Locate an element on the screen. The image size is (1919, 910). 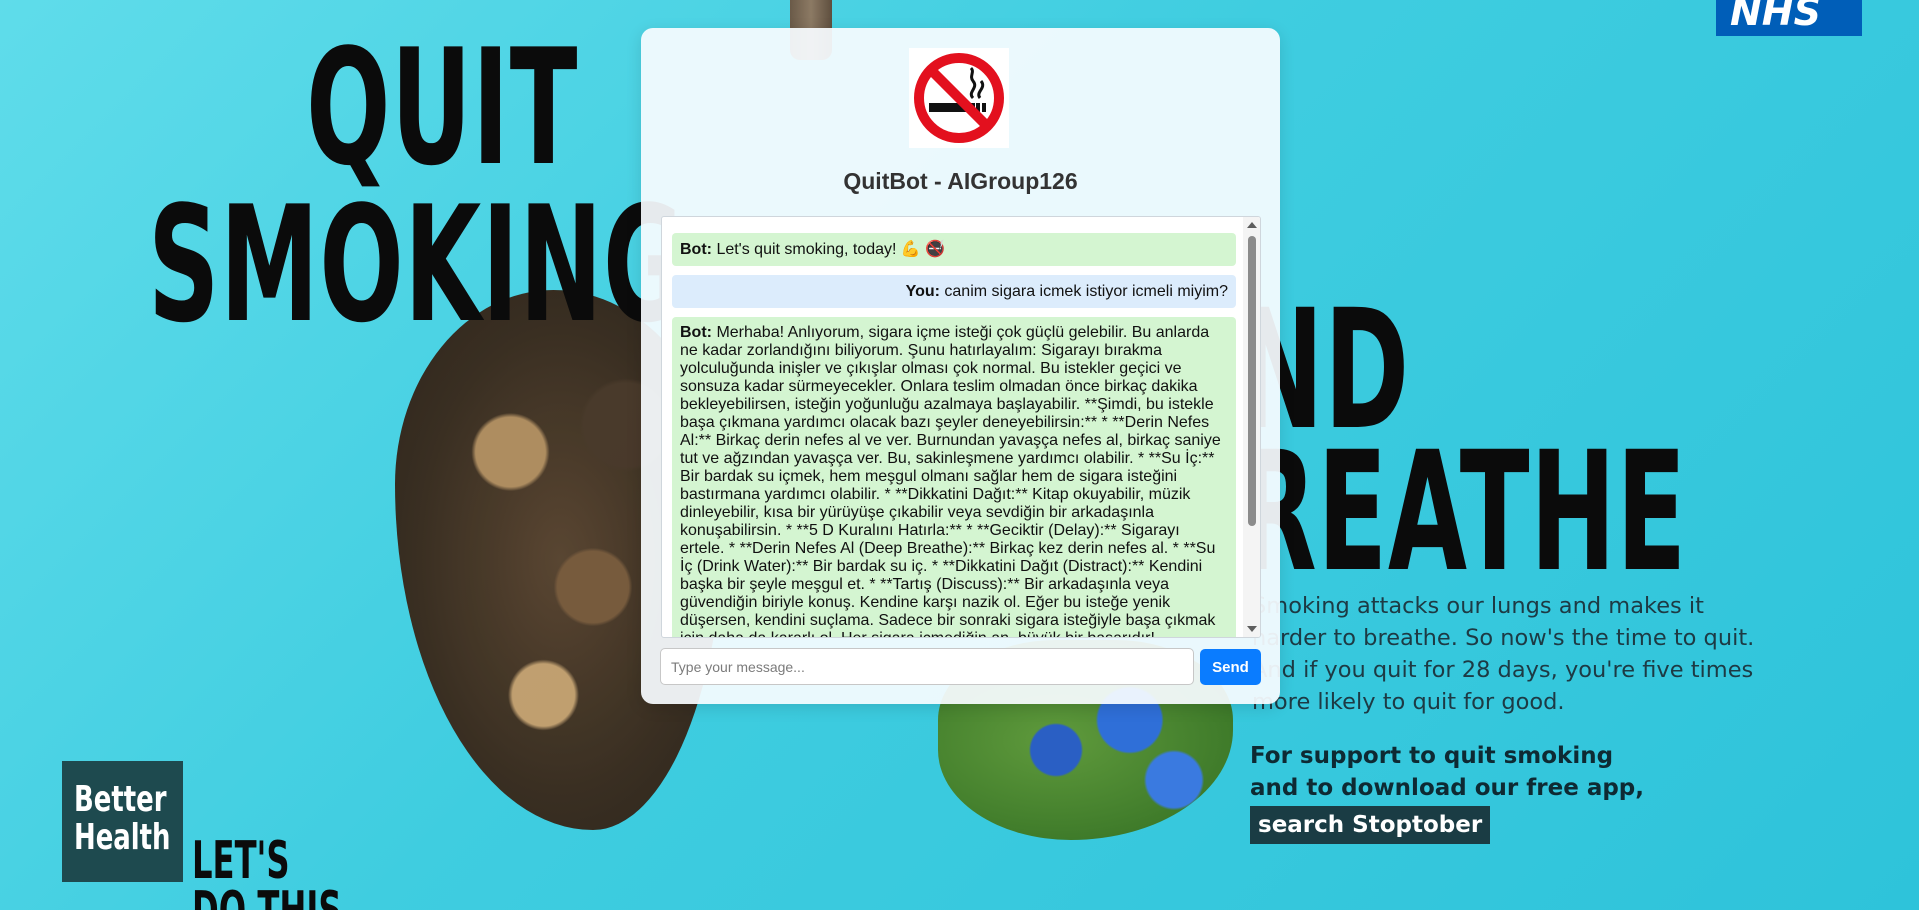
send-button: Send is located at coordinates (1230, 667).